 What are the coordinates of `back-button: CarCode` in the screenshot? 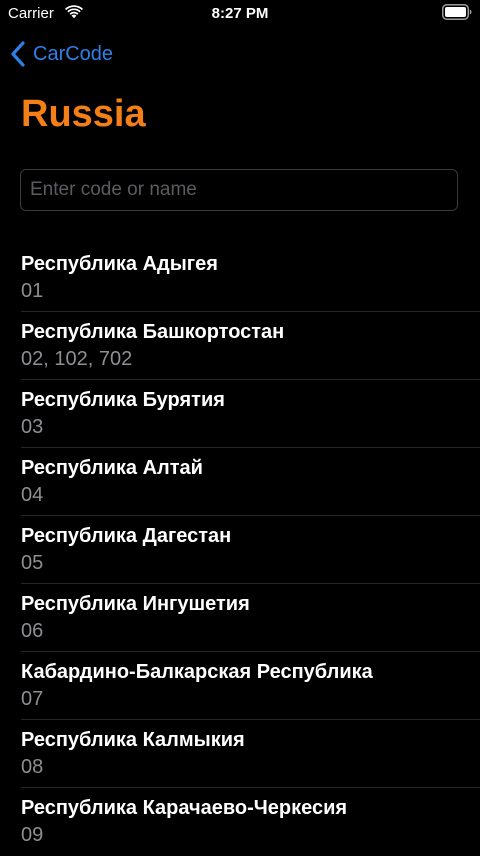 It's located at (61, 54).